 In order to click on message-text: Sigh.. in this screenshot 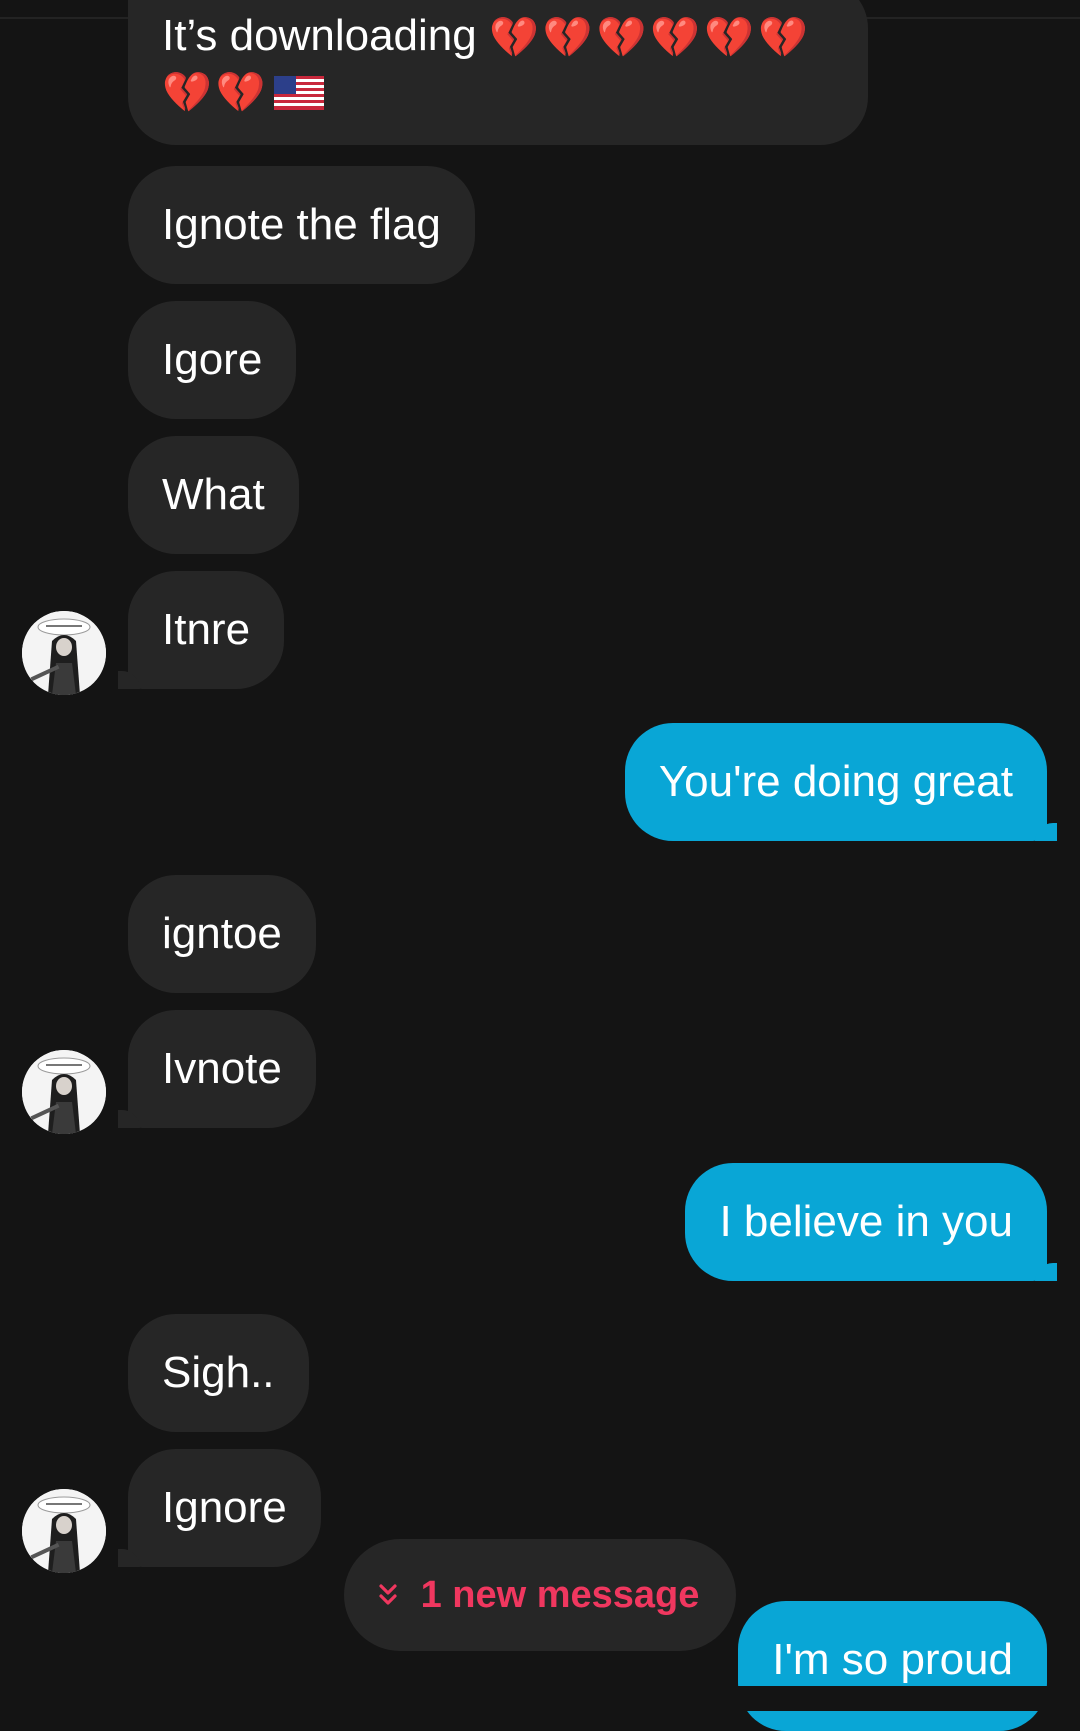, I will do `click(218, 1372)`.